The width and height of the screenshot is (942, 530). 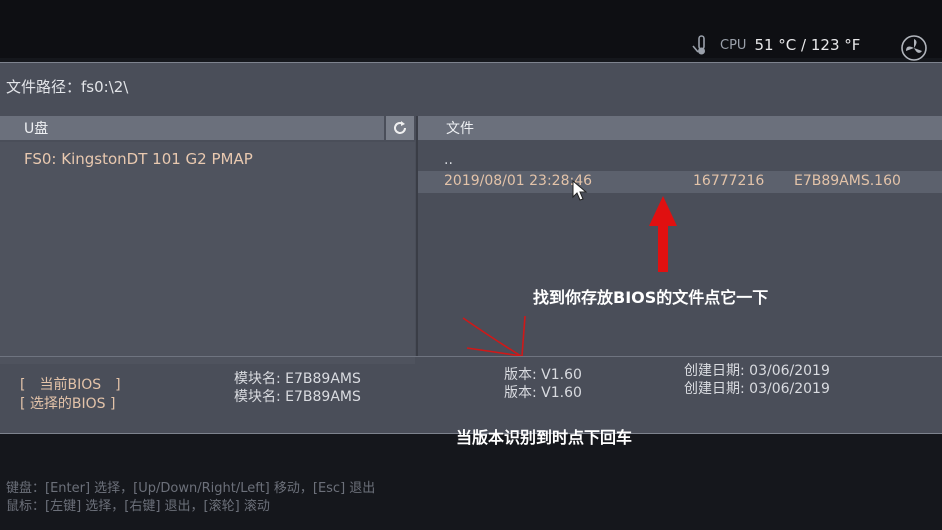 I want to click on drive-item-fs0: FS0: KingstonDT 101 G2 PMAP, so click(x=138, y=159).